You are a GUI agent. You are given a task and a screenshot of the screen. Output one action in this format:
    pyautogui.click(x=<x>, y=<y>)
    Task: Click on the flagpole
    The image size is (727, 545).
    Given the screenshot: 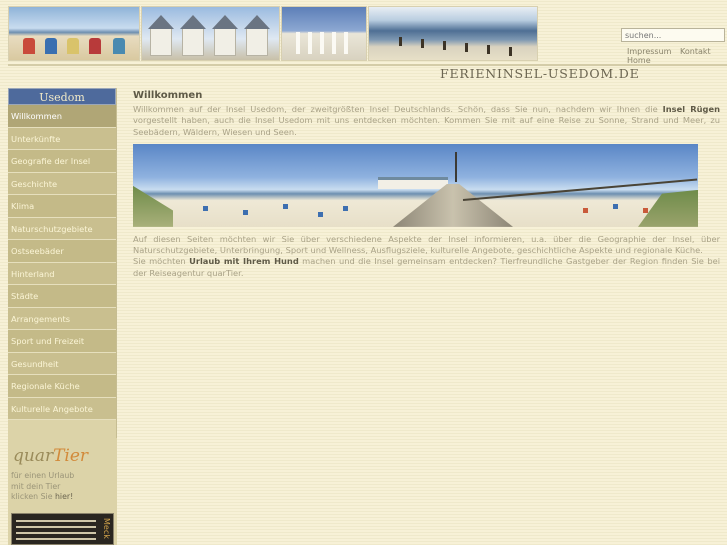 What is the action you would take?
    pyautogui.click(x=456, y=166)
    